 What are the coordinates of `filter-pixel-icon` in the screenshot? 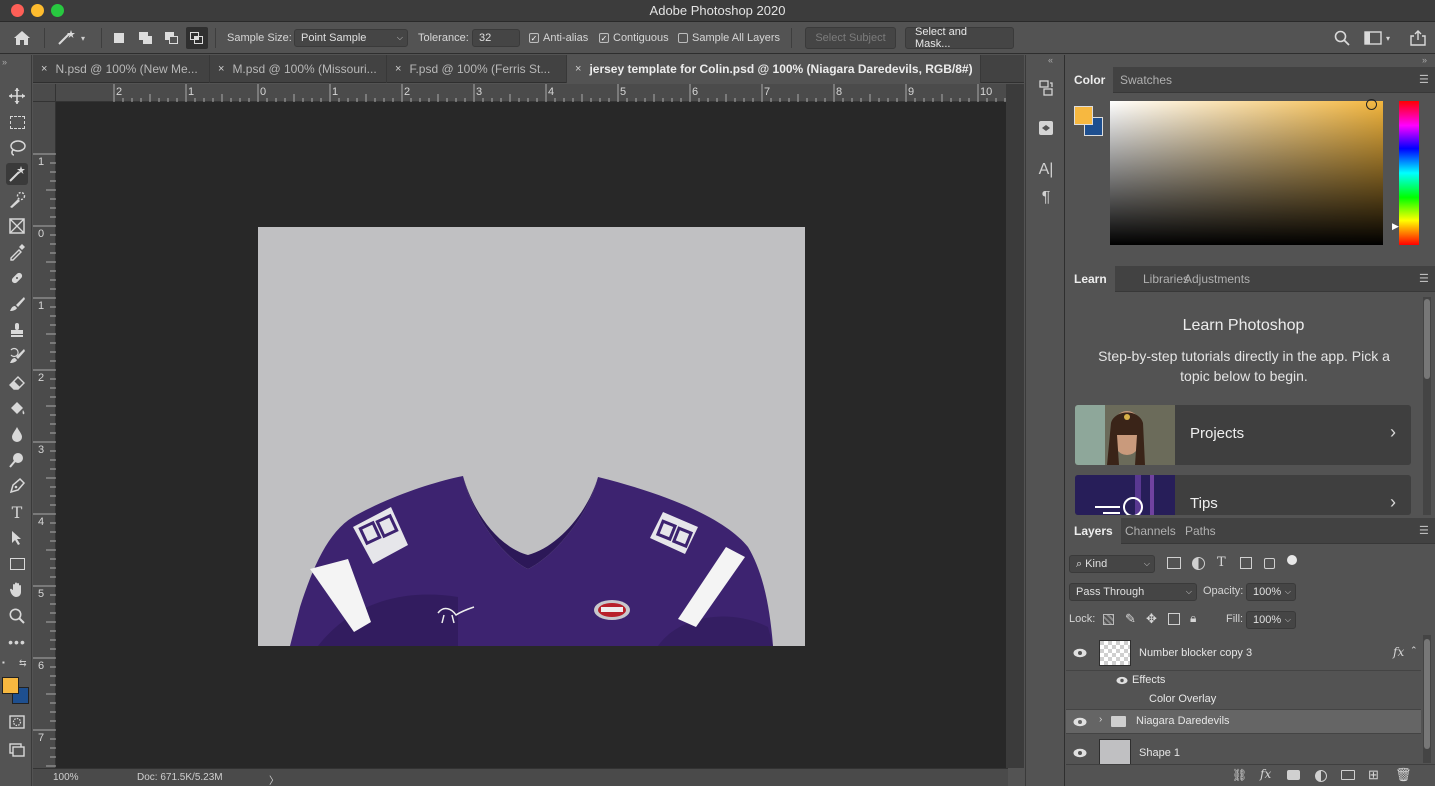 It's located at (1174, 563).